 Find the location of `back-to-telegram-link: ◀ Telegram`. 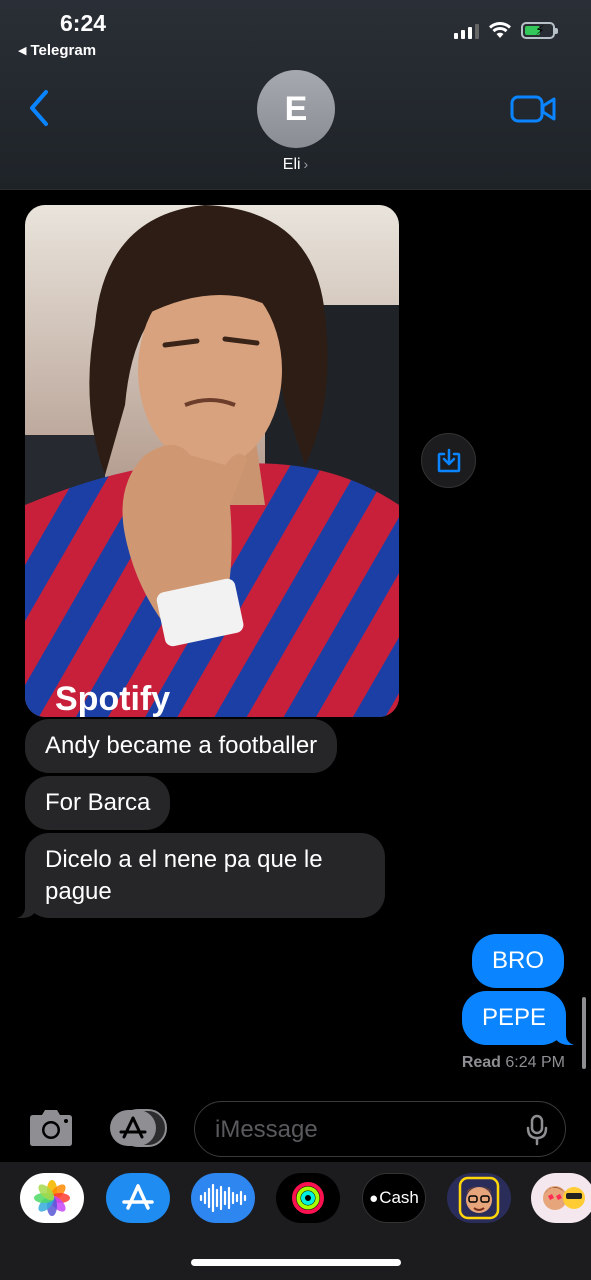

back-to-telegram-link: ◀ Telegram is located at coordinates (57, 50).